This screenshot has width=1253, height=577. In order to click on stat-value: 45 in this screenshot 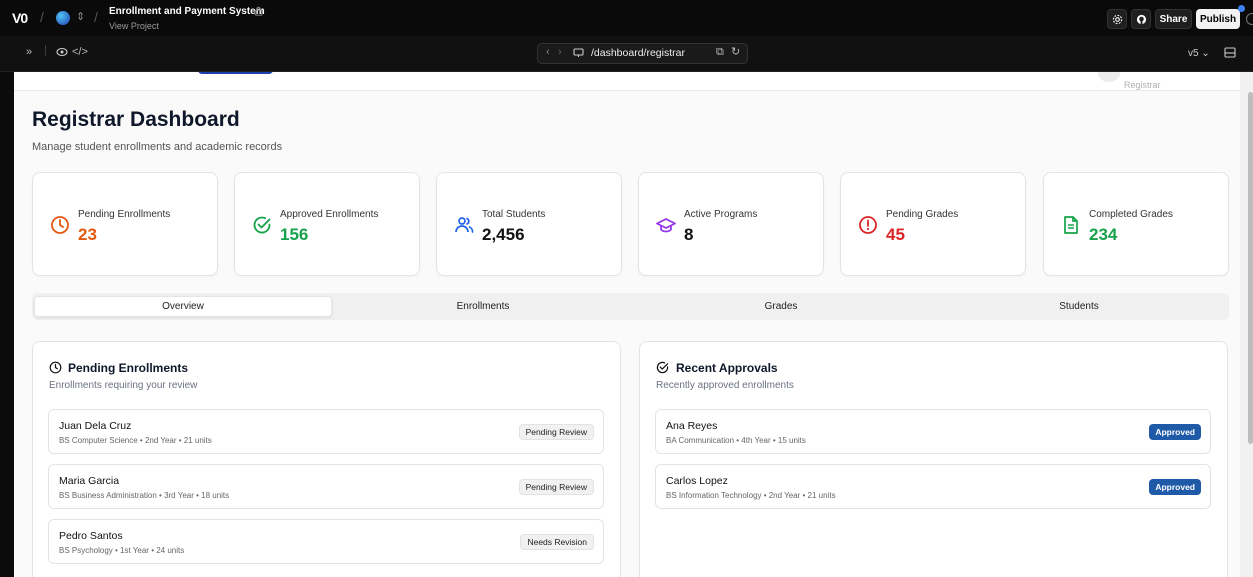, I will do `click(895, 234)`.